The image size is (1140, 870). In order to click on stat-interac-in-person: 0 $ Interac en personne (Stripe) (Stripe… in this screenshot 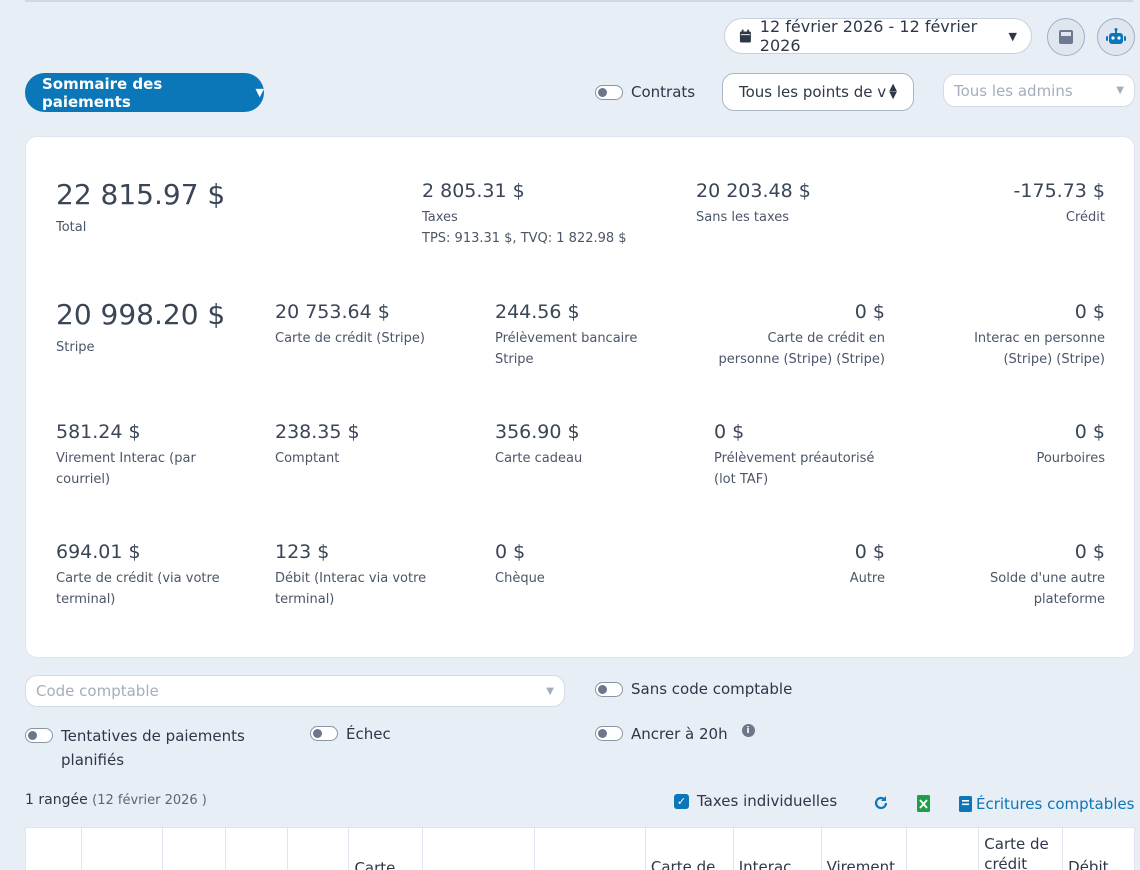, I will do `click(1039, 335)`.